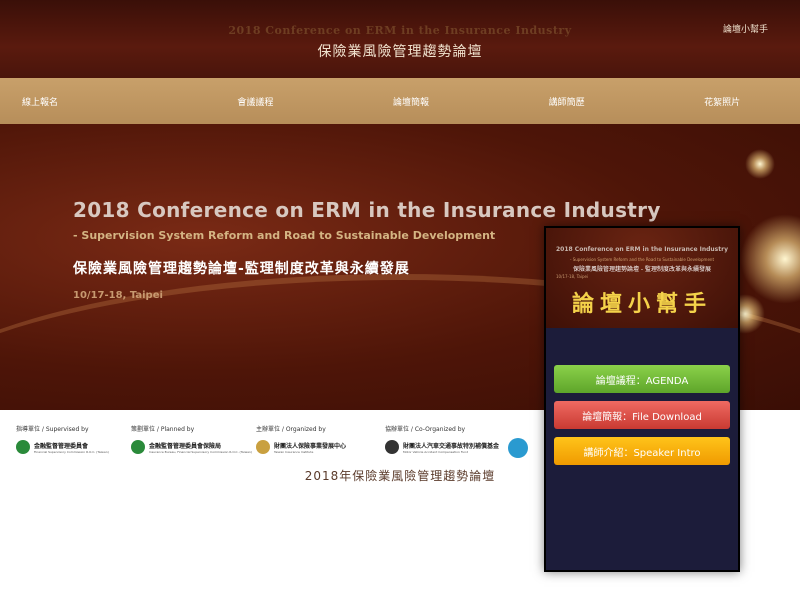 The width and height of the screenshot is (800, 600). What do you see at coordinates (392, 447) in the screenshot?
I see `mvacf-logo-icon` at bounding box center [392, 447].